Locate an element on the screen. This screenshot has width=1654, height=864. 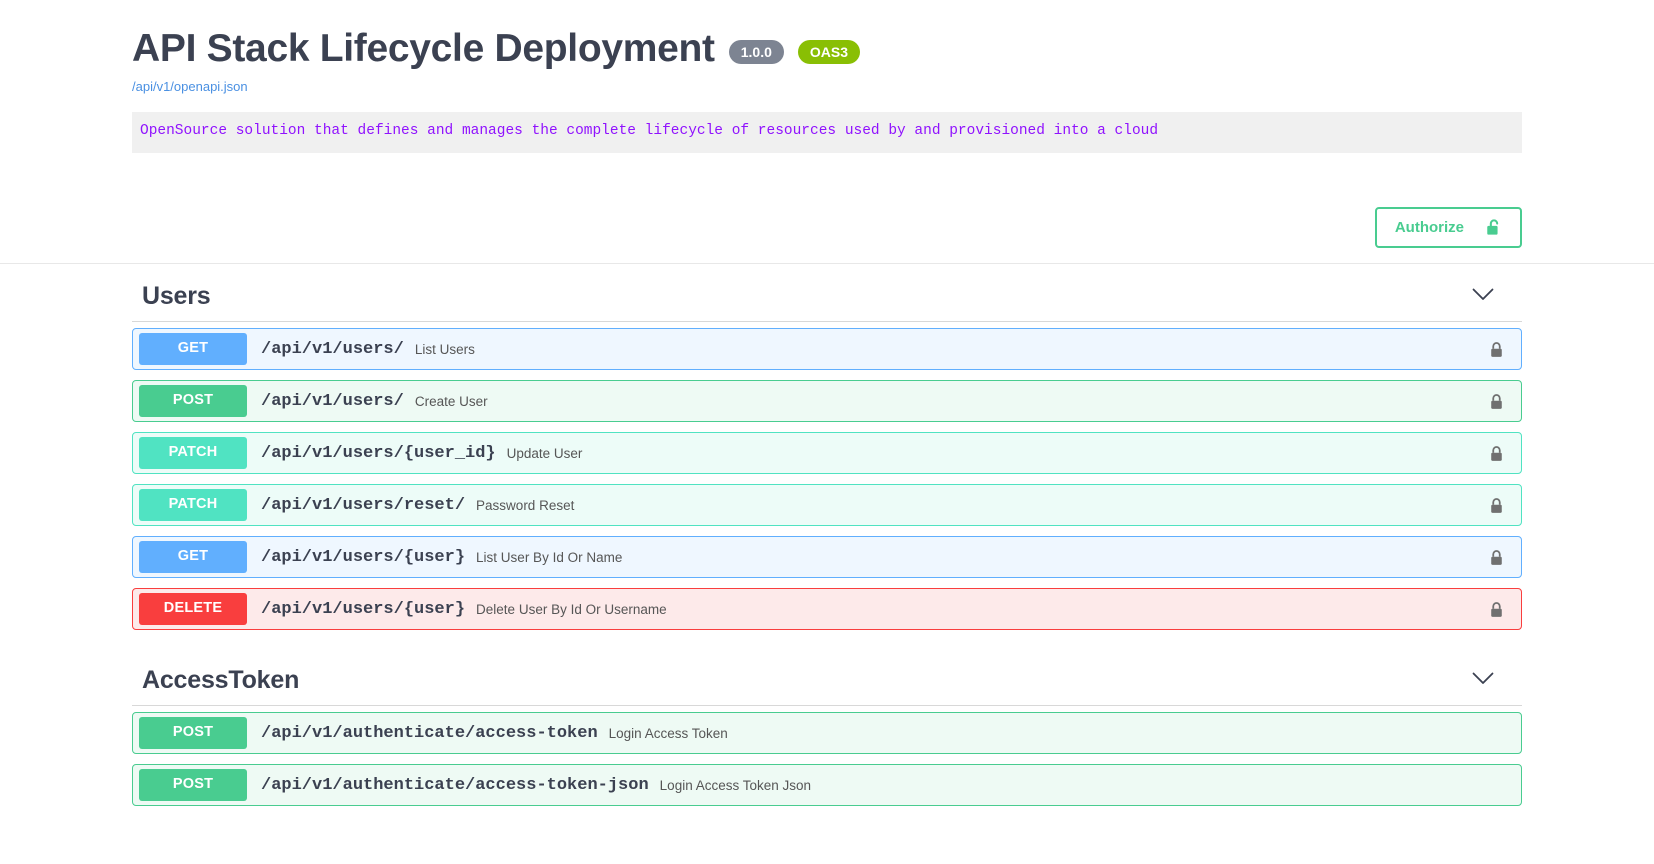
operation-summary: Delete User By Id Or Username is located at coordinates (571, 609).